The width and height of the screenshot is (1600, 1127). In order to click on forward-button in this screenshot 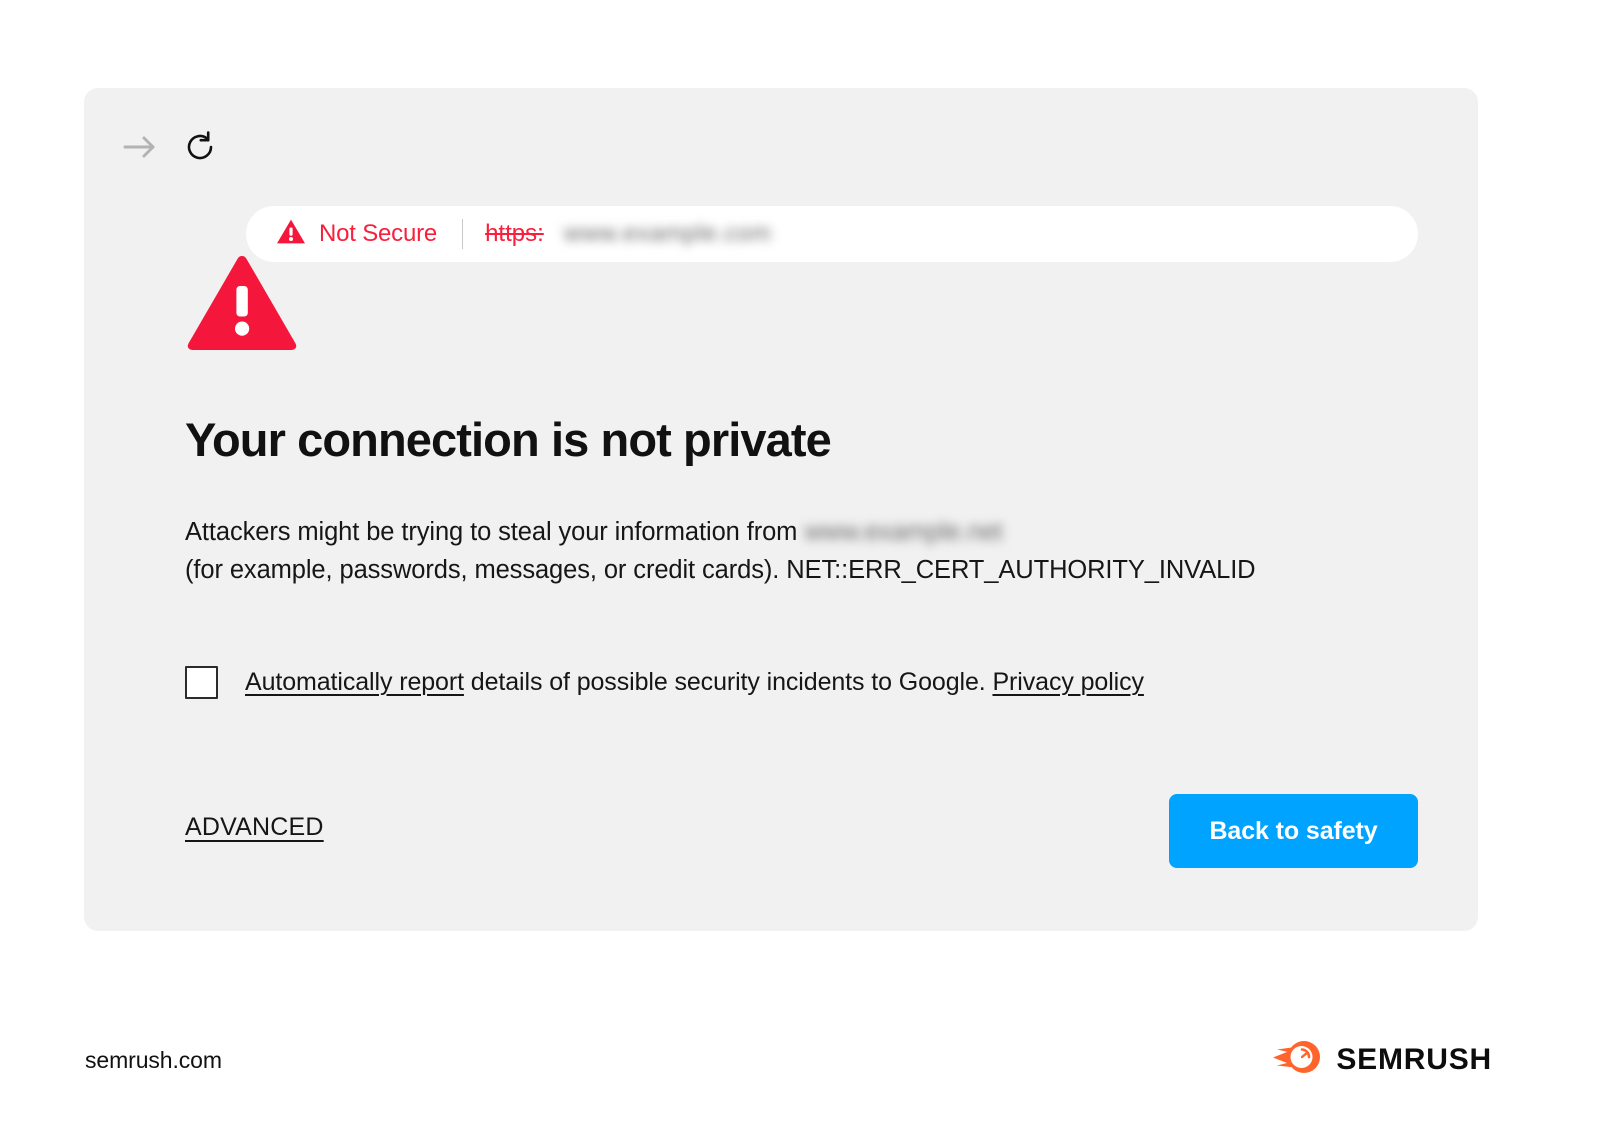, I will do `click(140, 148)`.